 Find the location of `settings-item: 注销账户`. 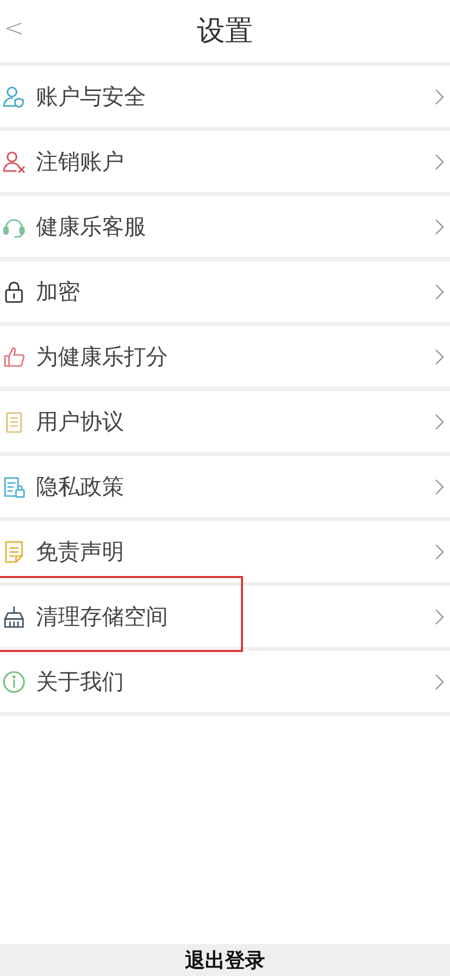

settings-item: 注销账户 is located at coordinates (225, 161).